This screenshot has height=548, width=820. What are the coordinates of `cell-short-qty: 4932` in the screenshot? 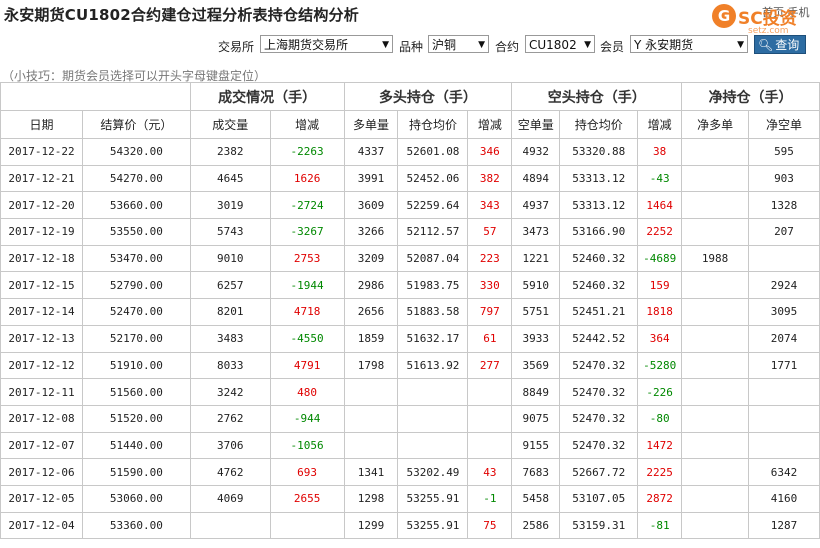 It's located at (536, 152).